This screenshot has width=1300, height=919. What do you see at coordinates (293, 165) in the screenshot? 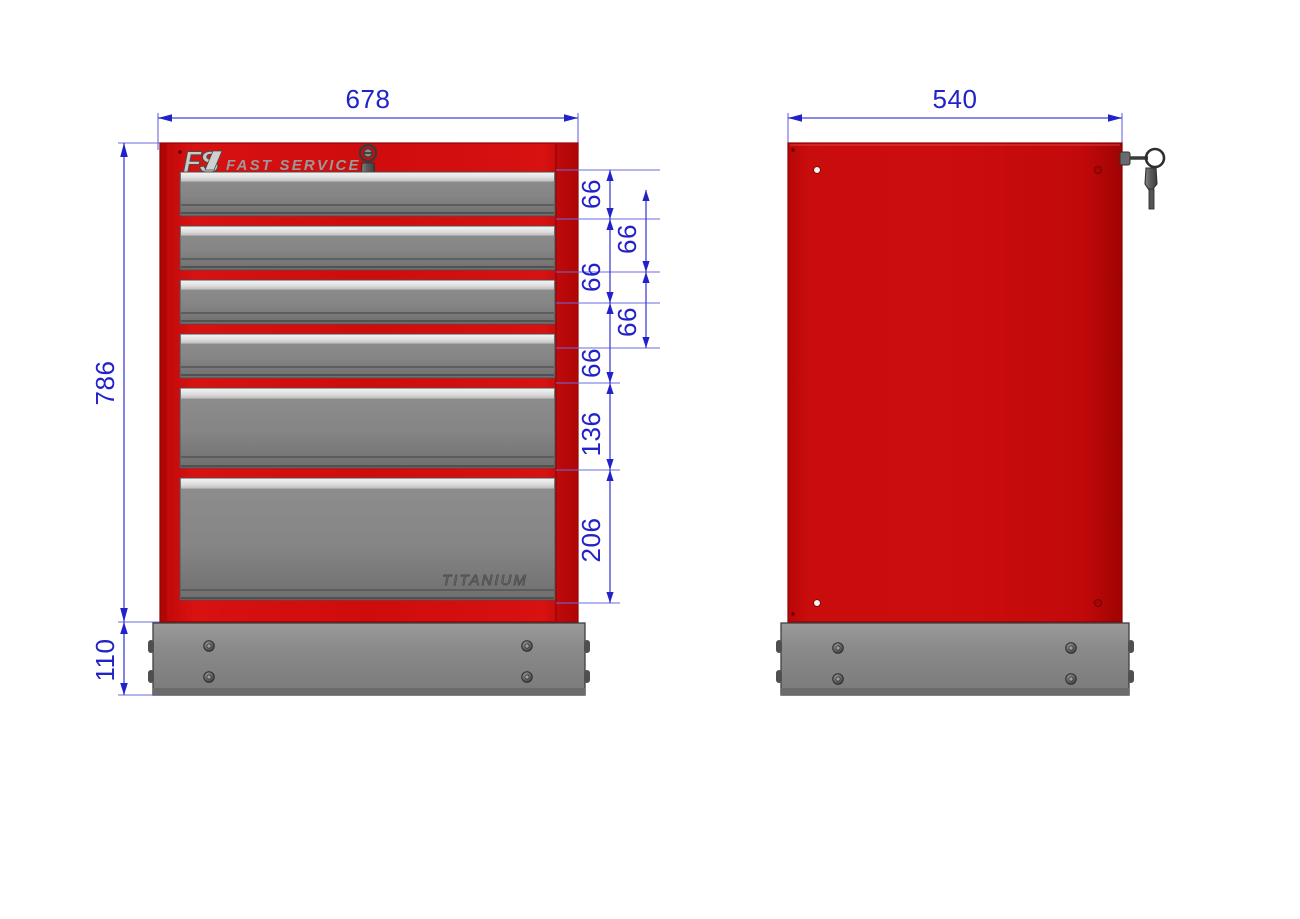
I see `logo-text-fast-service: FAST SERVICE` at bounding box center [293, 165].